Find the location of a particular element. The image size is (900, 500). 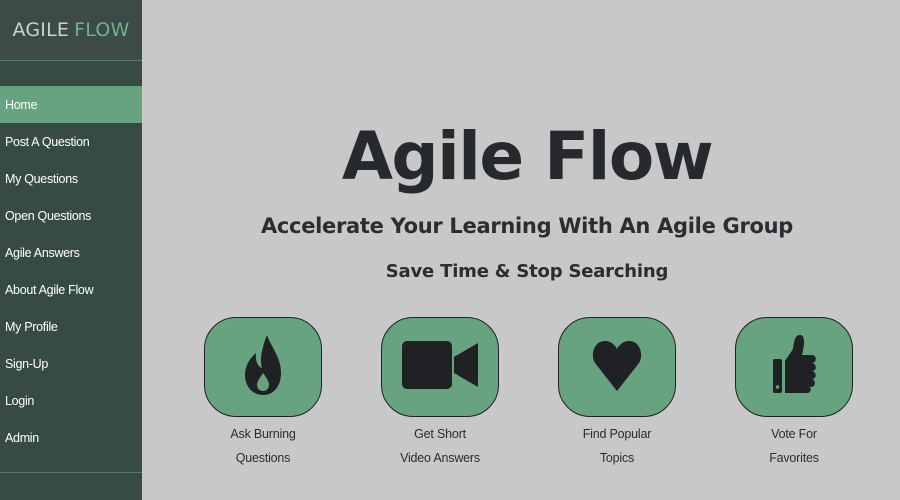

feature-vote-favorites: Vote For Favorites is located at coordinates (794, 393).